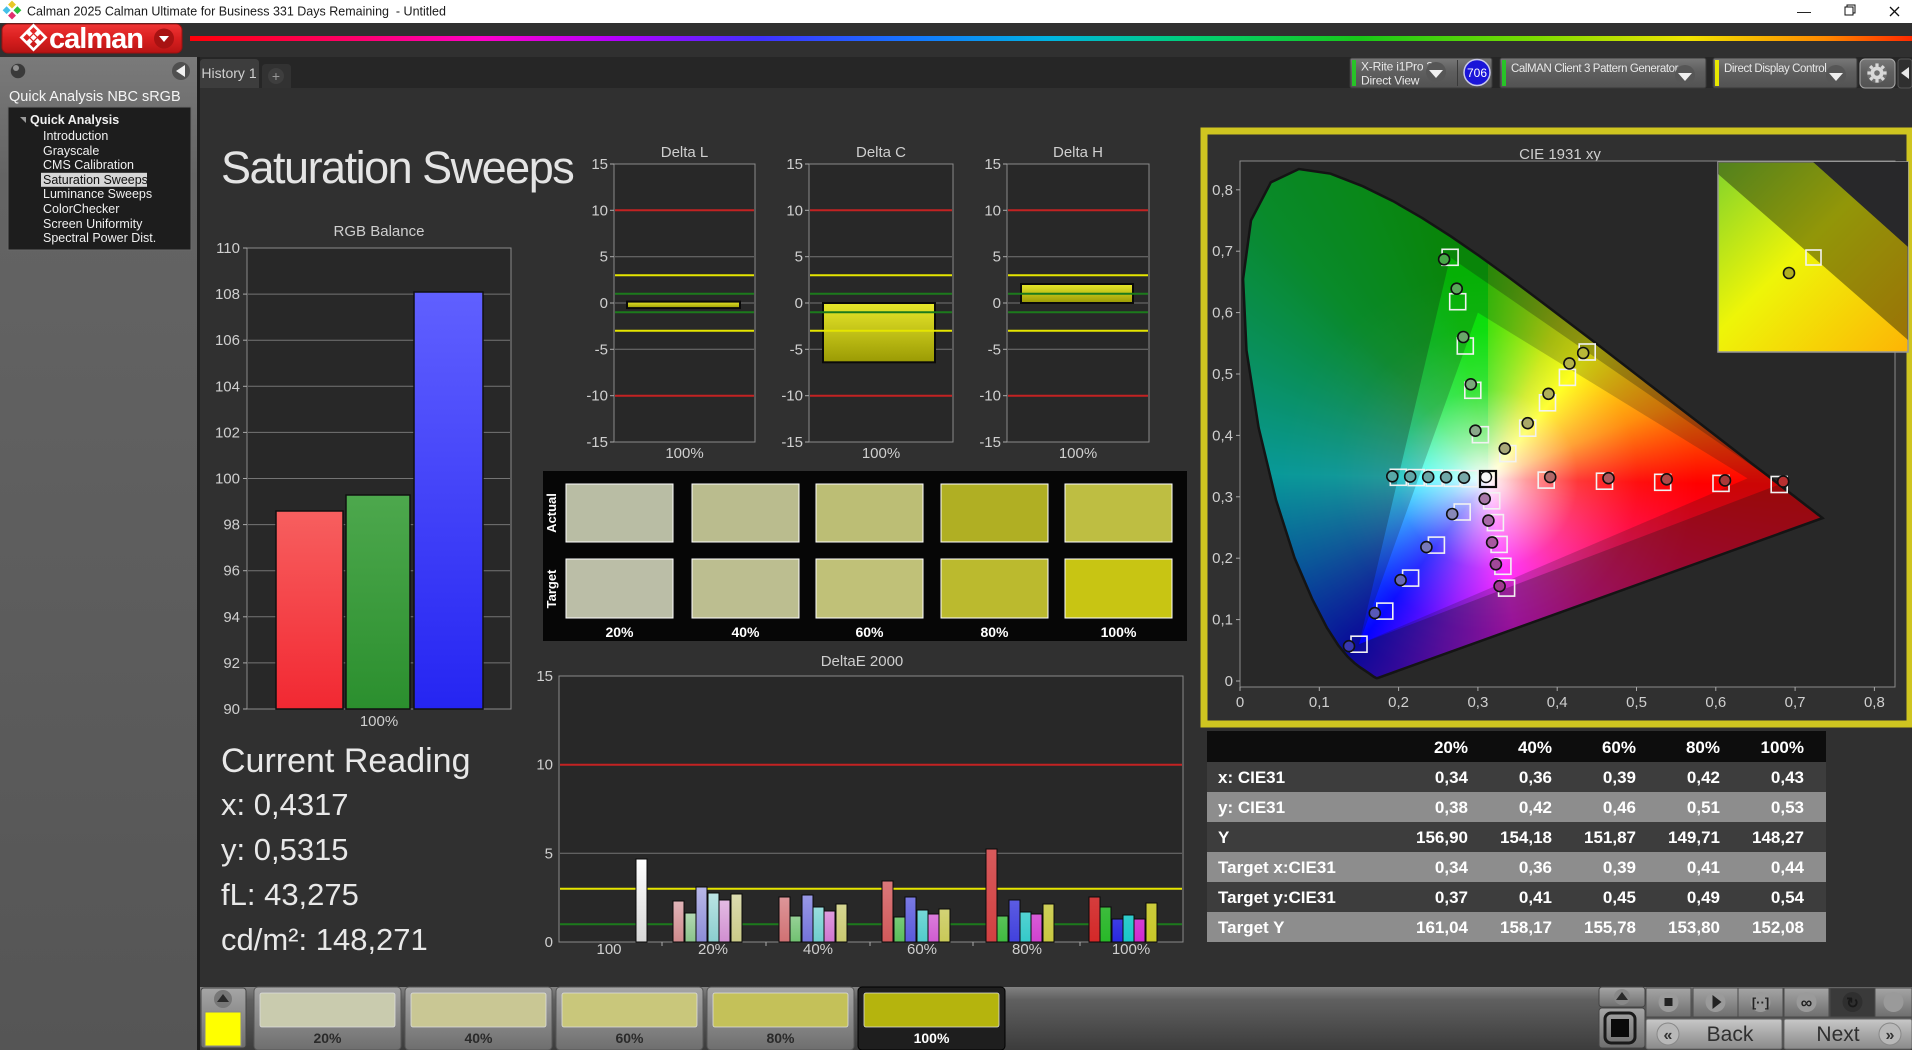  What do you see at coordinates (285, 804) in the screenshot?
I see `svg-text: x: 0,4317` at bounding box center [285, 804].